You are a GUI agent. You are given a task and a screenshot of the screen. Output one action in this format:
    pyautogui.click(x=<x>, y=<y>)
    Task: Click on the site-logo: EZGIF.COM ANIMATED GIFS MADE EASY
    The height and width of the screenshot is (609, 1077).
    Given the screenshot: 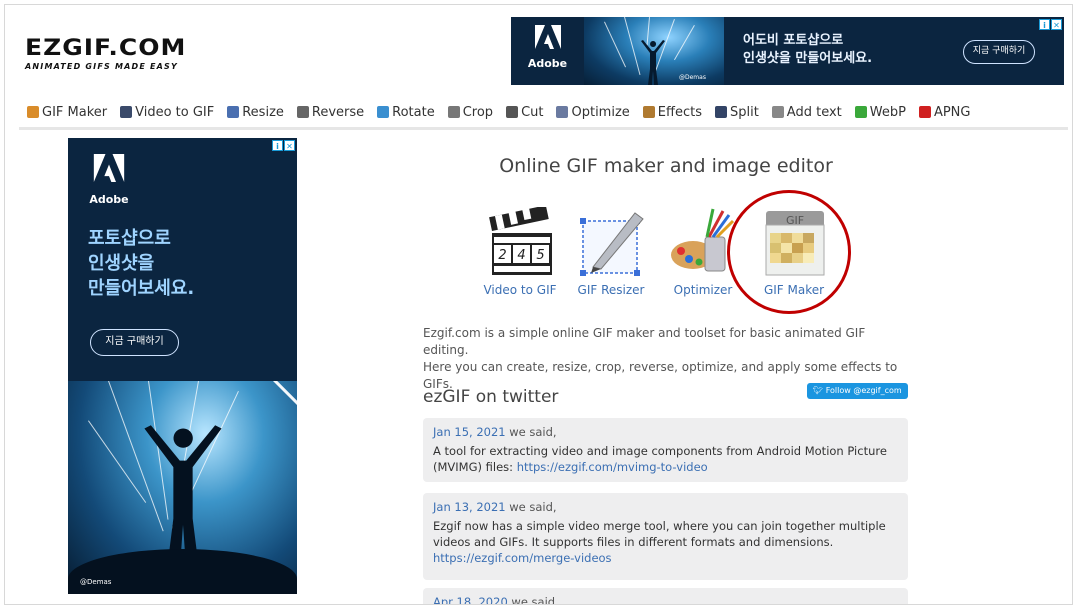 What is the action you would take?
    pyautogui.click(x=105, y=53)
    